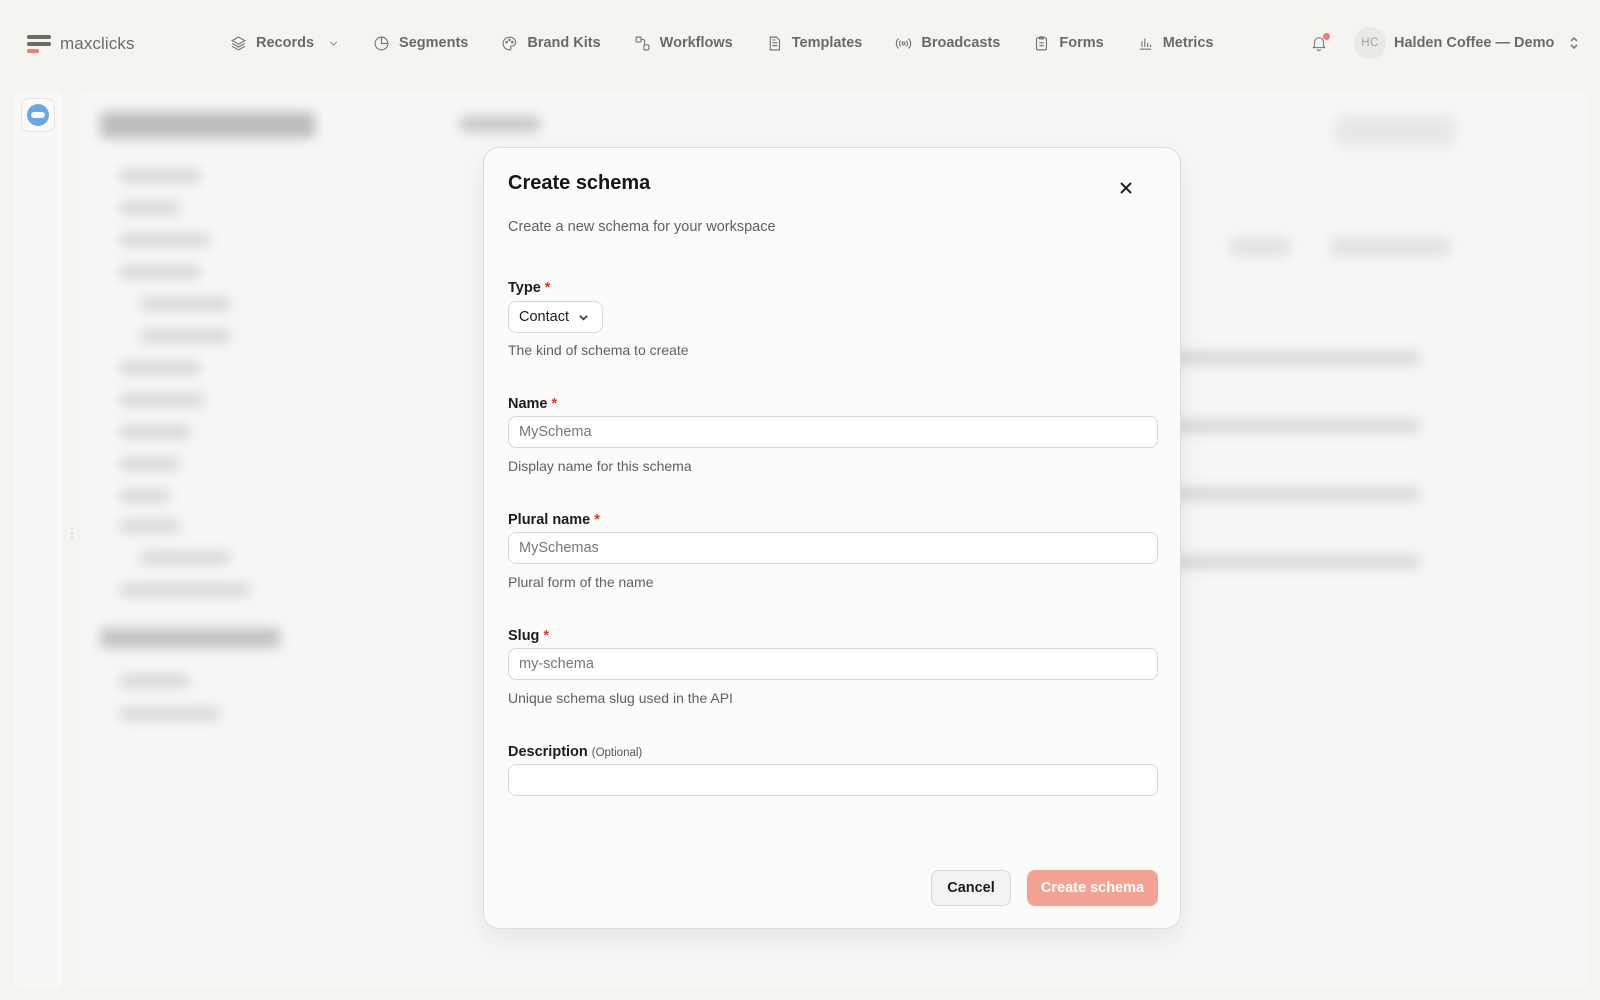  Describe the element at coordinates (642, 227) in the screenshot. I see `dialog-description: Create a new schema for your workspace` at that location.